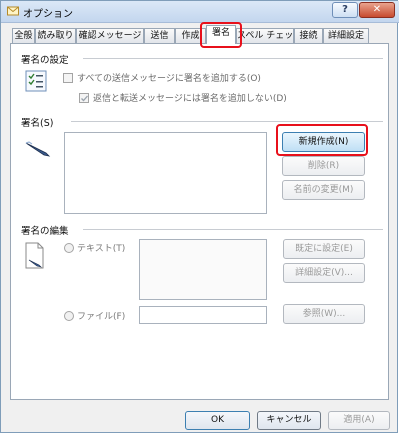  What do you see at coordinates (45, 60) in the screenshot?
I see `settings-title: 署名の設定` at bounding box center [45, 60].